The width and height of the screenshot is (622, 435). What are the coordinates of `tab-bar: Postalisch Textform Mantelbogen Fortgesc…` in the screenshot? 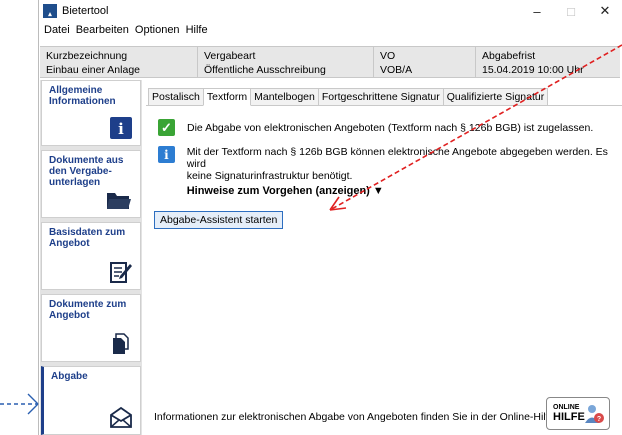 It's located at (348, 97).